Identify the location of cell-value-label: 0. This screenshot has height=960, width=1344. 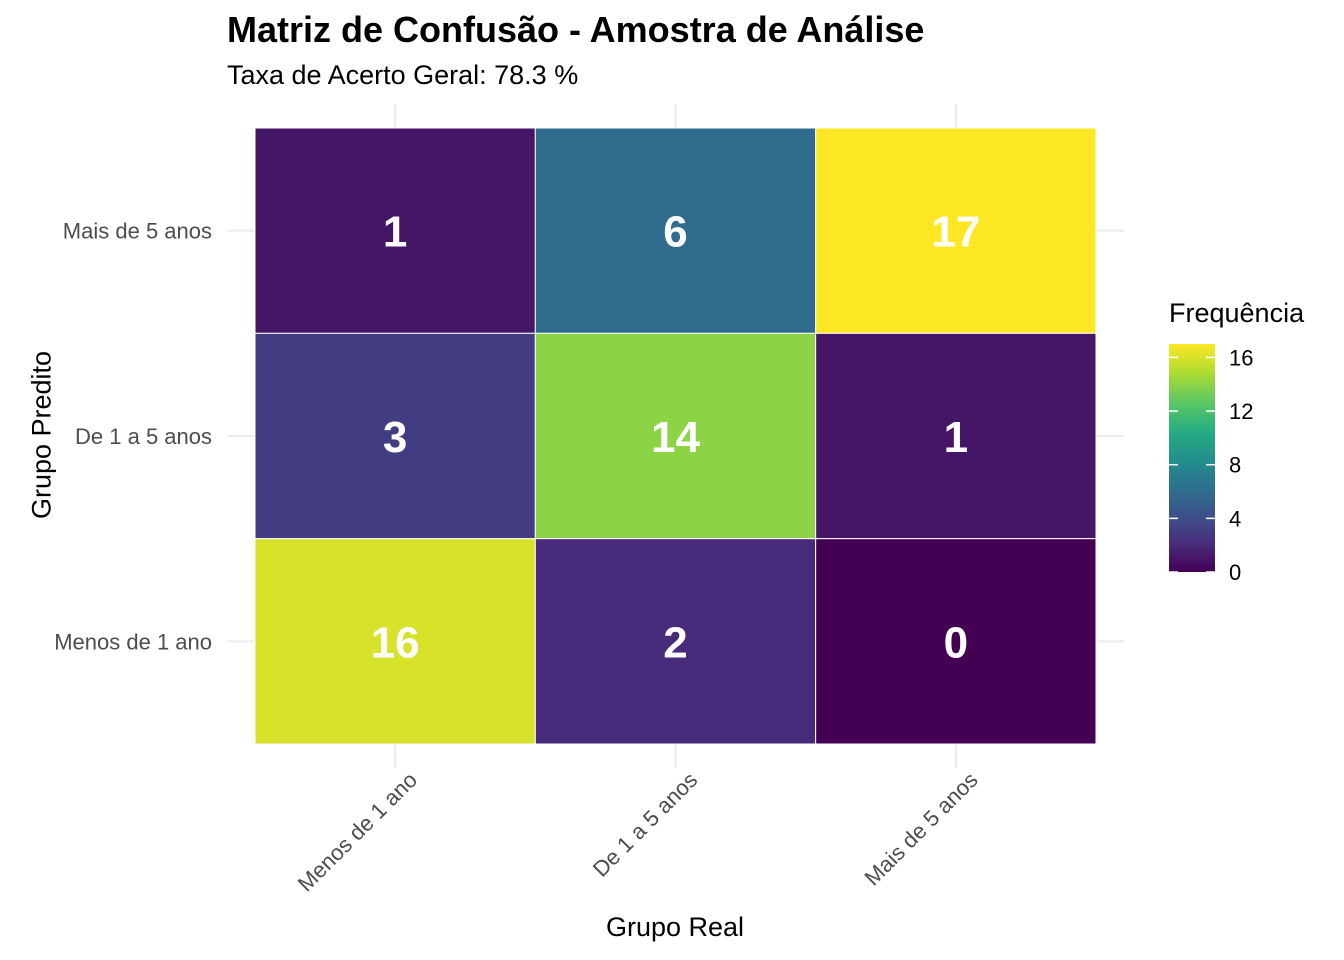
(956, 642).